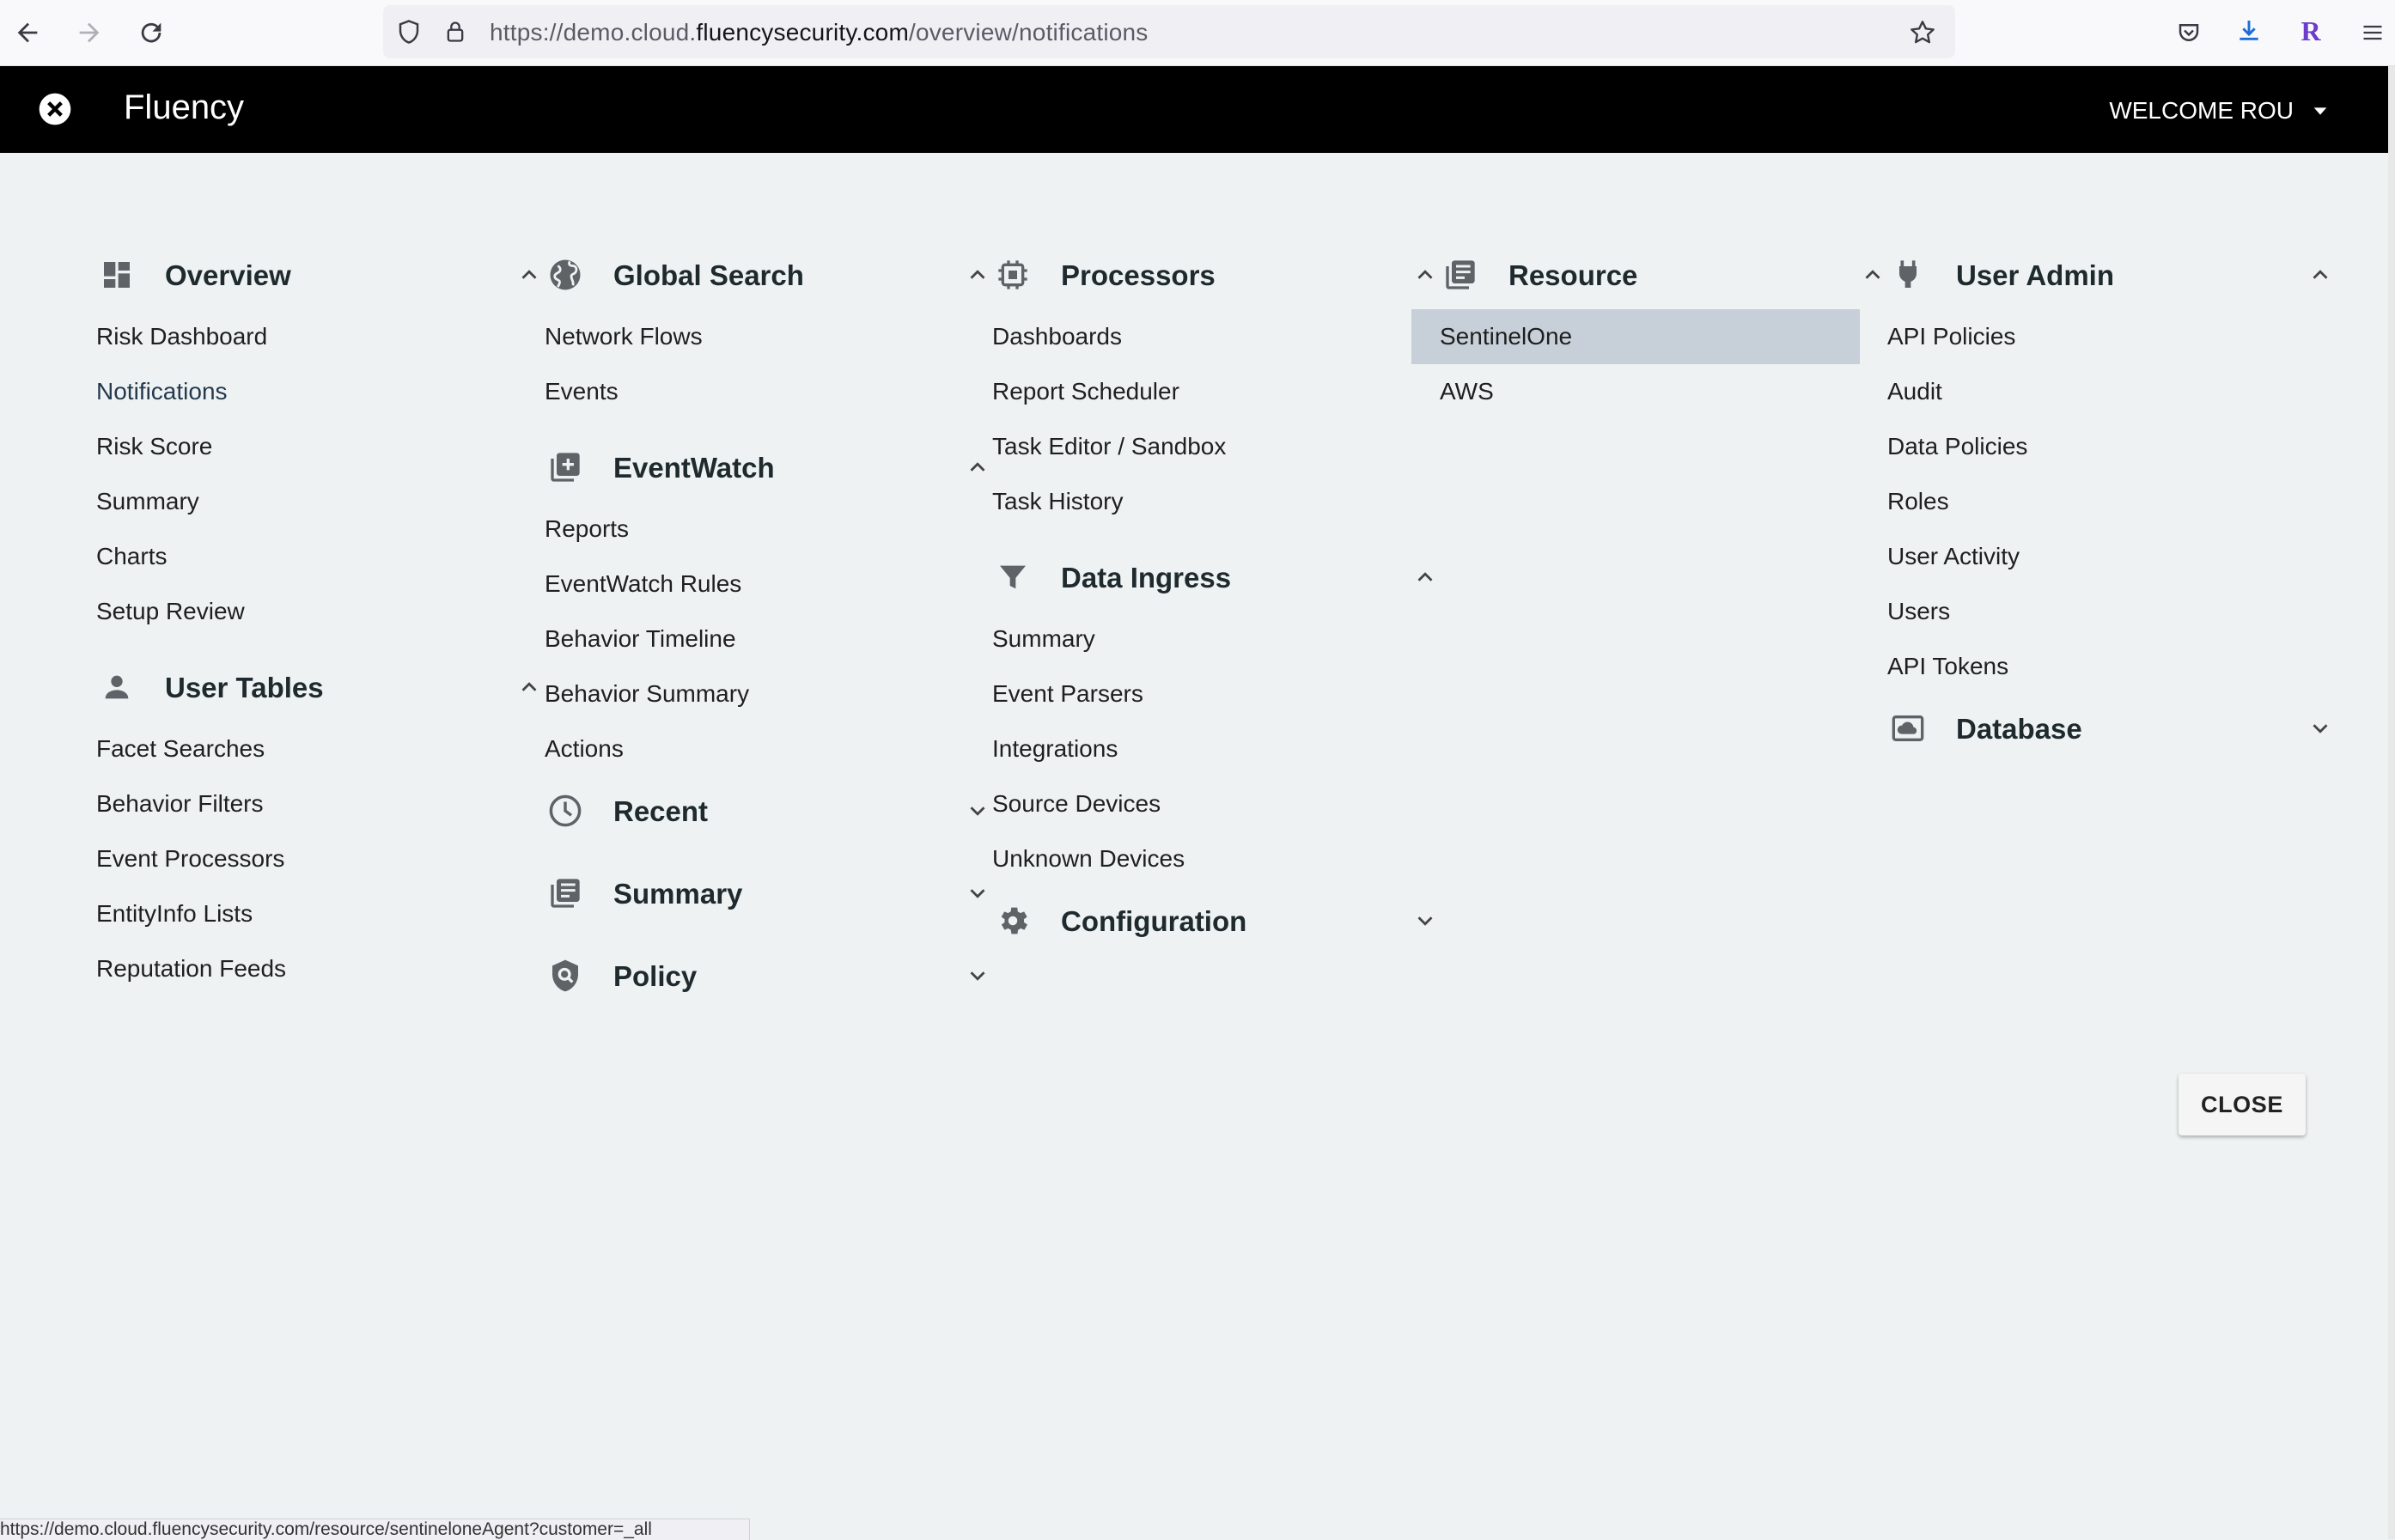  Describe the element at coordinates (55, 109) in the screenshot. I see `close-circle-icon` at that location.